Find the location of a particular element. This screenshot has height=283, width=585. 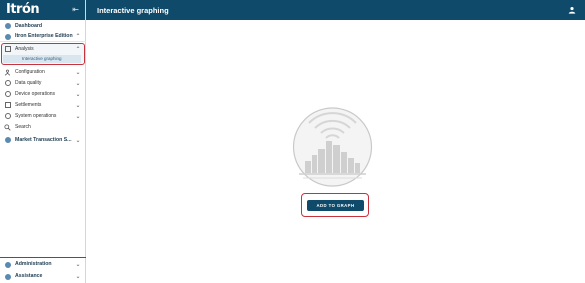

sidebar-item-label: Data quality is located at coordinates (28, 82).